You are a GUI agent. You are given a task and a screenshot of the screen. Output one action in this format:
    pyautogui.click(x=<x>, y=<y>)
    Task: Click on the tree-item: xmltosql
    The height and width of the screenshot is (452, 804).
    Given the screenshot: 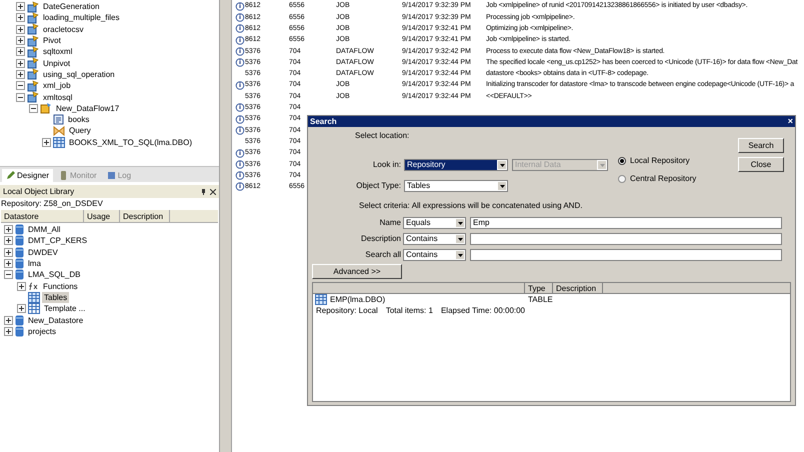 What is the action you would take?
    pyautogui.click(x=57, y=97)
    